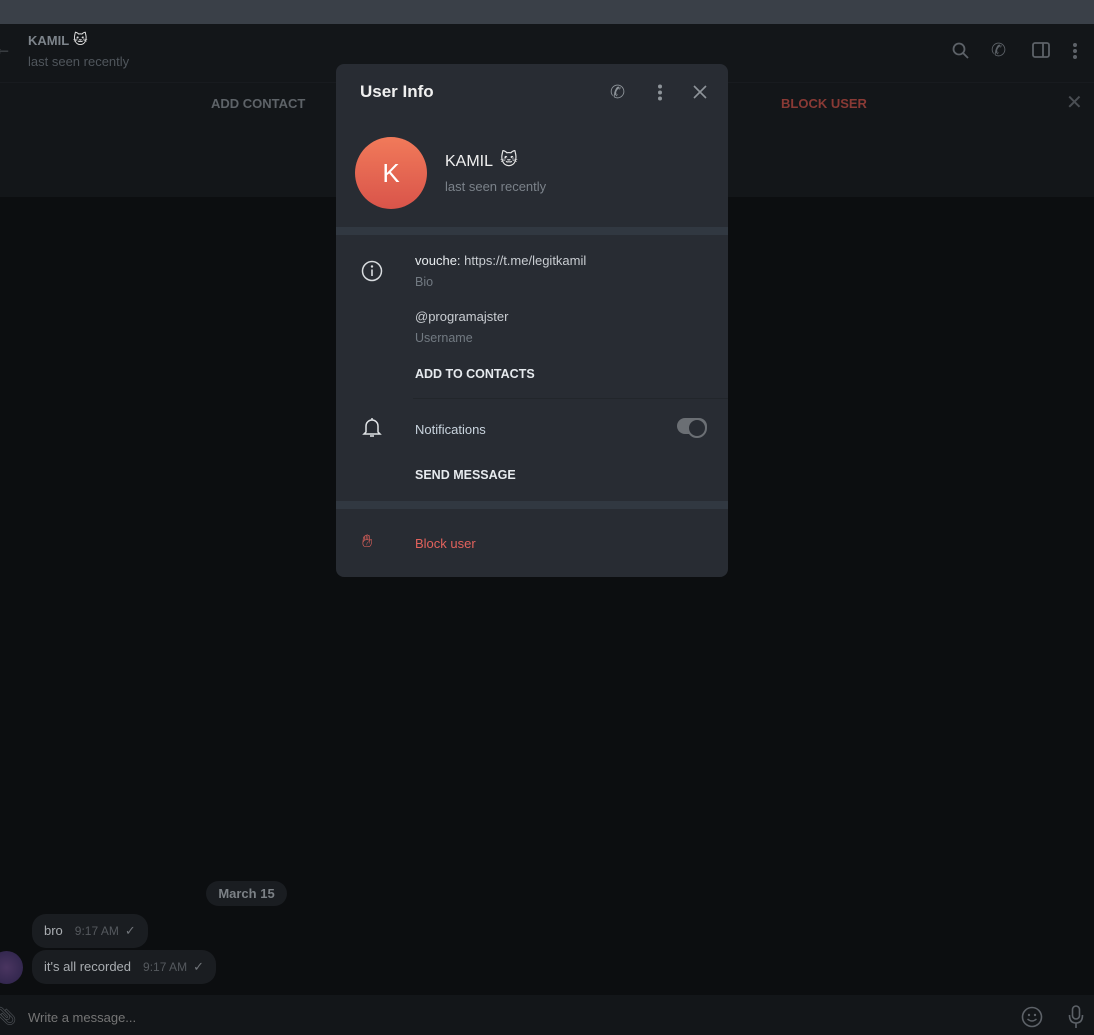 This screenshot has width=1094, height=1035. What do you see at coordinates (79, 61) in the screenshot?
I see `chat-status: last seen recently` at bounding box center [79, 61].